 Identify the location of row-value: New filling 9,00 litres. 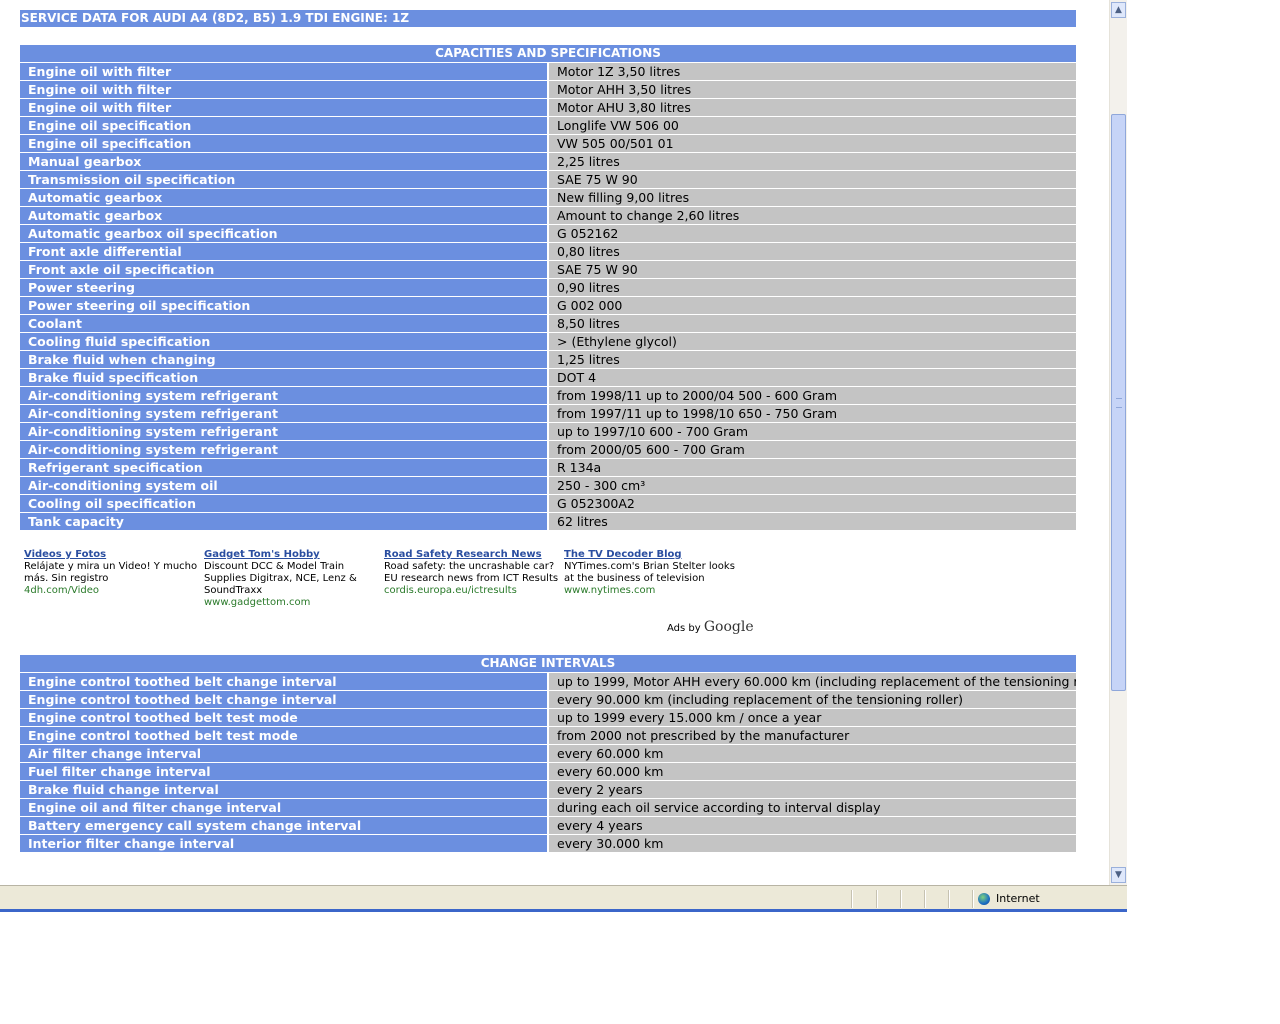
(812, 197).